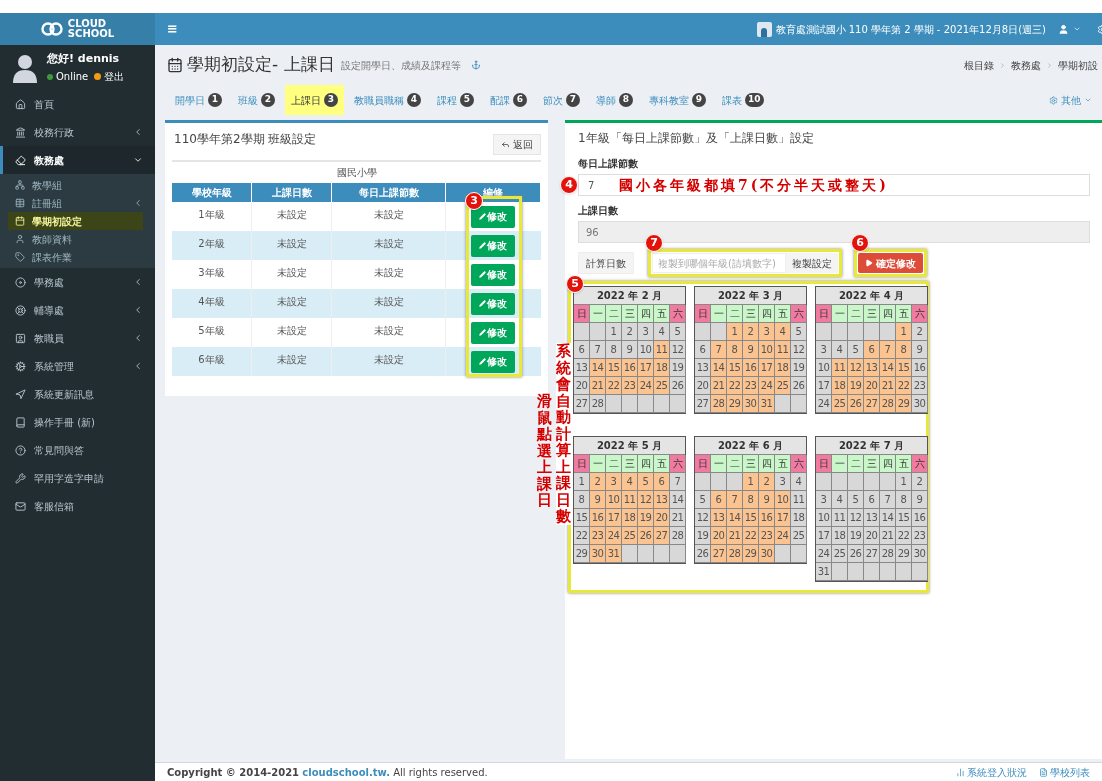 This screenshot has width=1102, height=781. What do you see at coordinates (1078, 65) in the screenshot?
I see `breadcrumb-link: 學期初設` at bounding box center [1078, 65].